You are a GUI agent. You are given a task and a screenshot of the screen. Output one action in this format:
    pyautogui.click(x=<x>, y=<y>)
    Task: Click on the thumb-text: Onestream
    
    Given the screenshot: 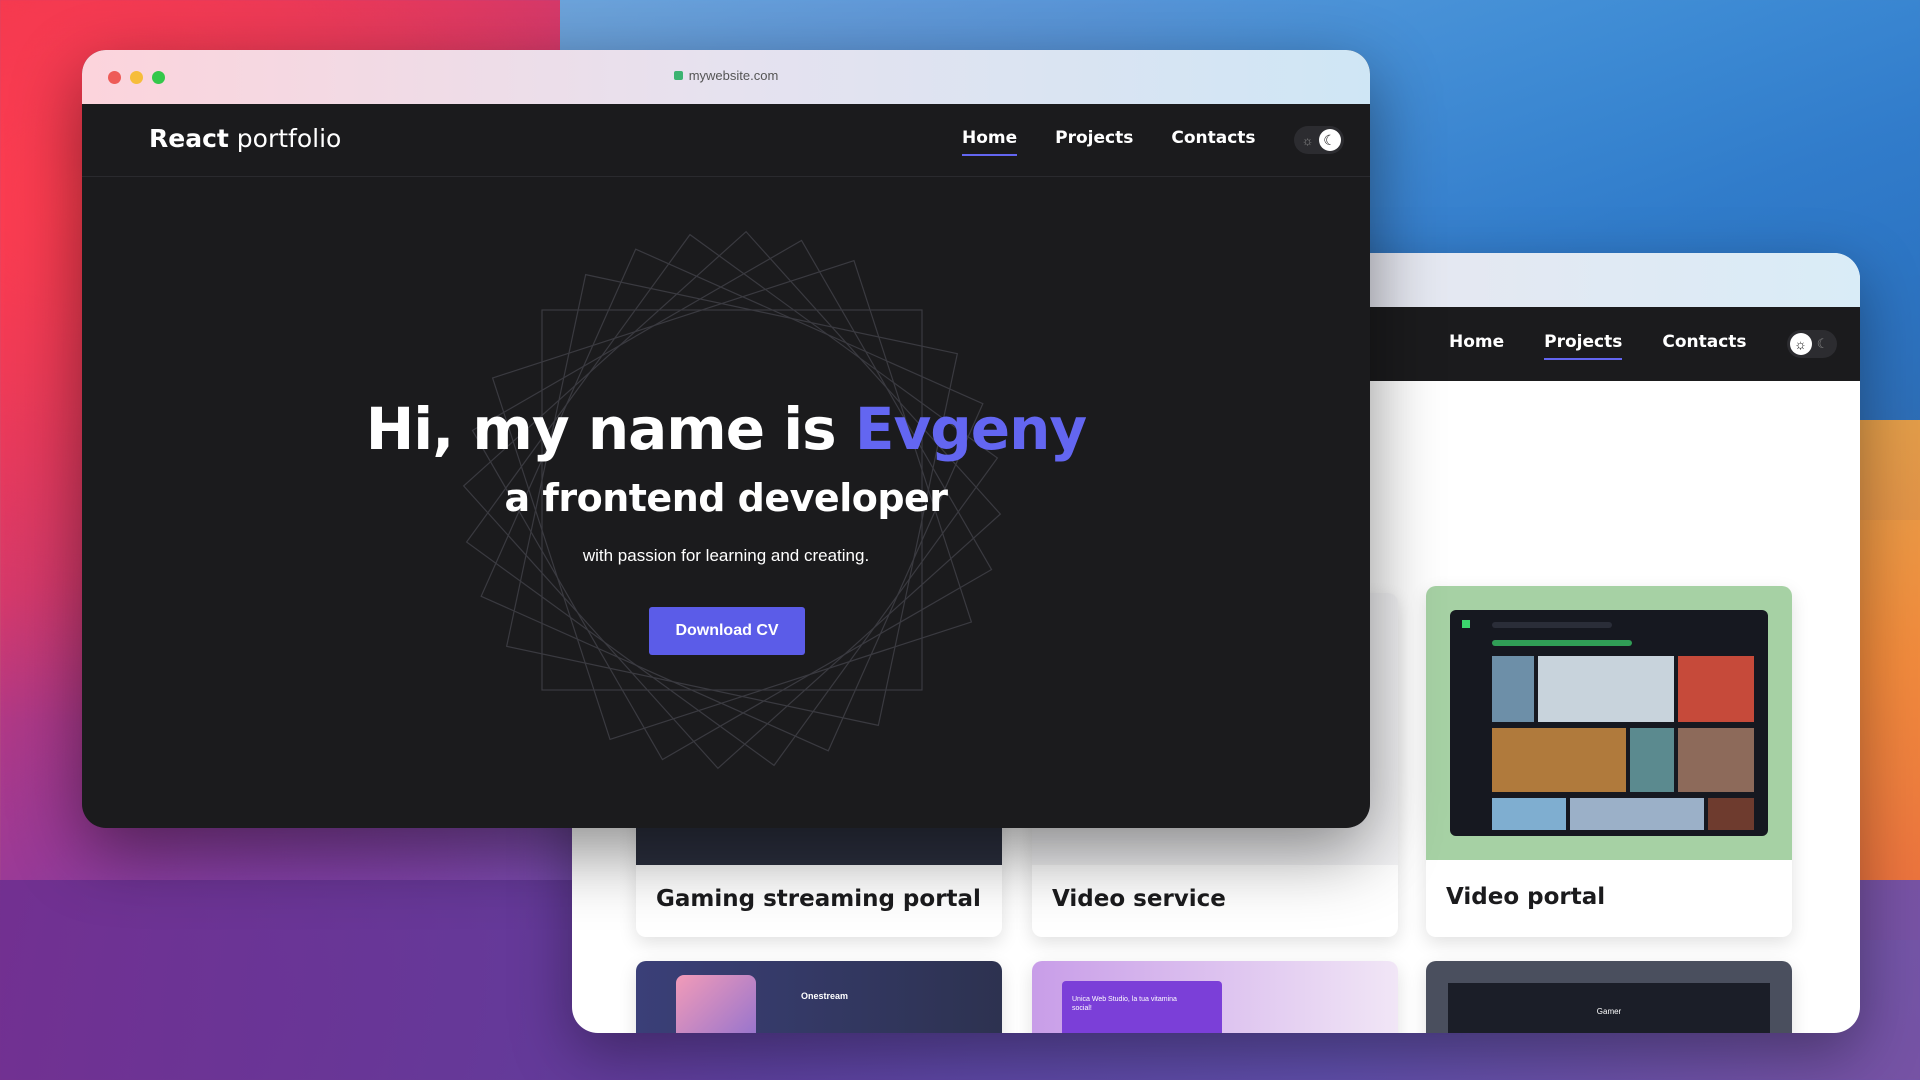 What is the action you would take?
    pyautogui.click(x=825, y=996)
    